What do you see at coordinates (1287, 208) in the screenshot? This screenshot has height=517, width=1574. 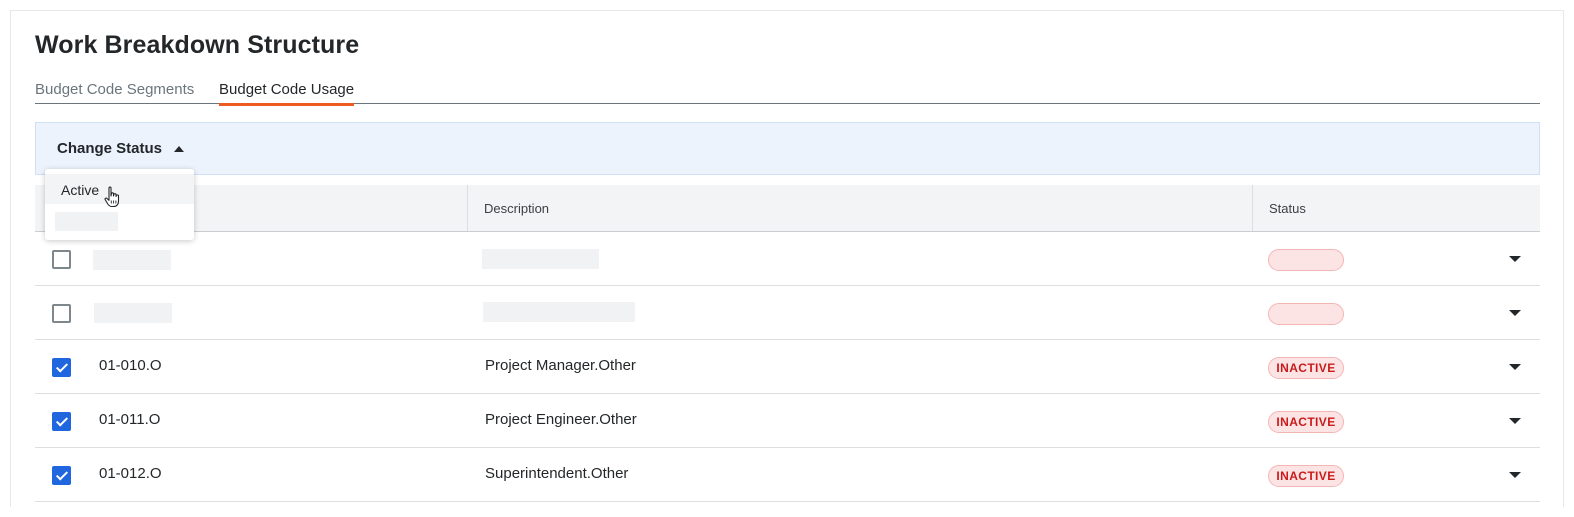 I see `column-header-status: Status` at bounding box center [1287, 208].